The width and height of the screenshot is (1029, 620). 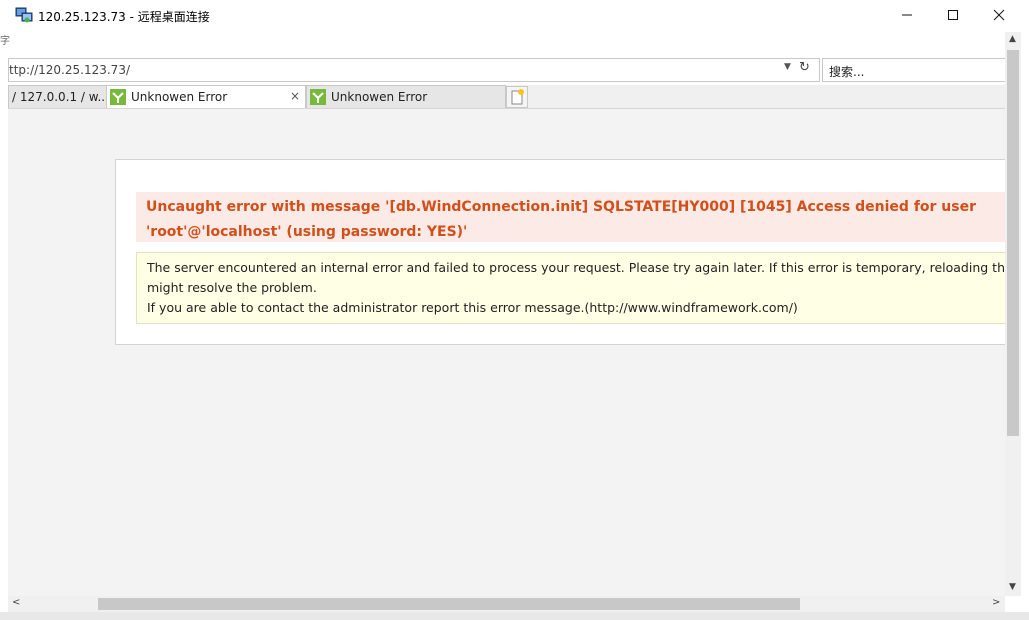 I want to click on close-button, so click(x=999, y=15).